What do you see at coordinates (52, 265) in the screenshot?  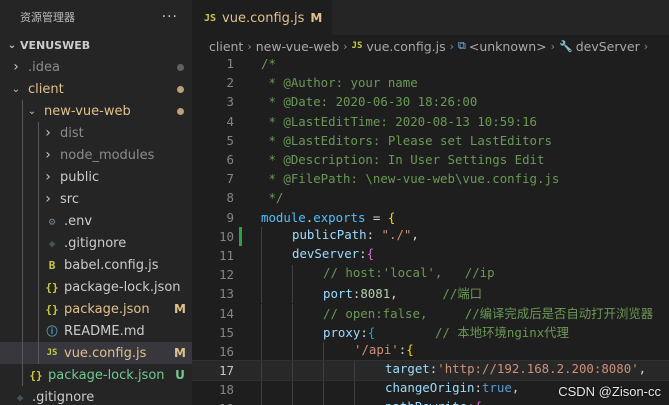 I see `file-type-icon: B` at bounding box center [52, 265].